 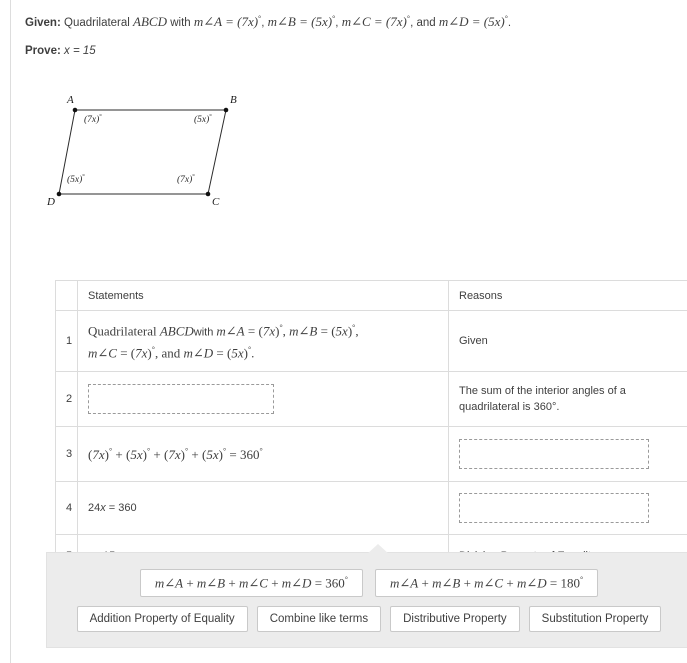 What do you see at coordinates (66, 295) in the screenshot?
I see `header-number` at bounding box center [66, 295].